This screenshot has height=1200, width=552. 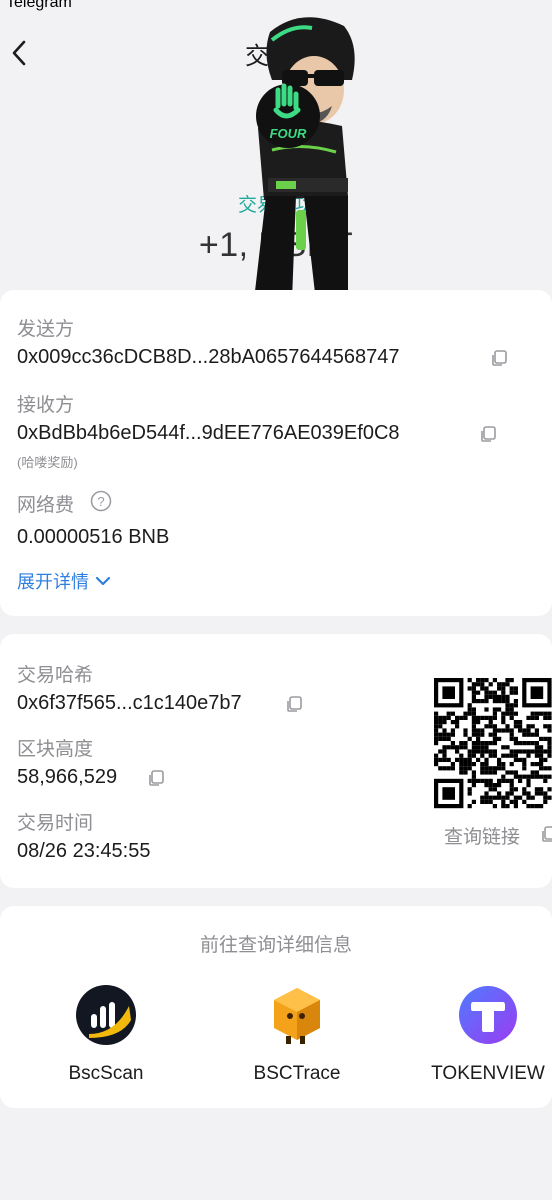 What do you see at coordinates (106, 1073) in the screenshot?
I see `bscscan-label: BscScan` at bounding box center [106, 1073].